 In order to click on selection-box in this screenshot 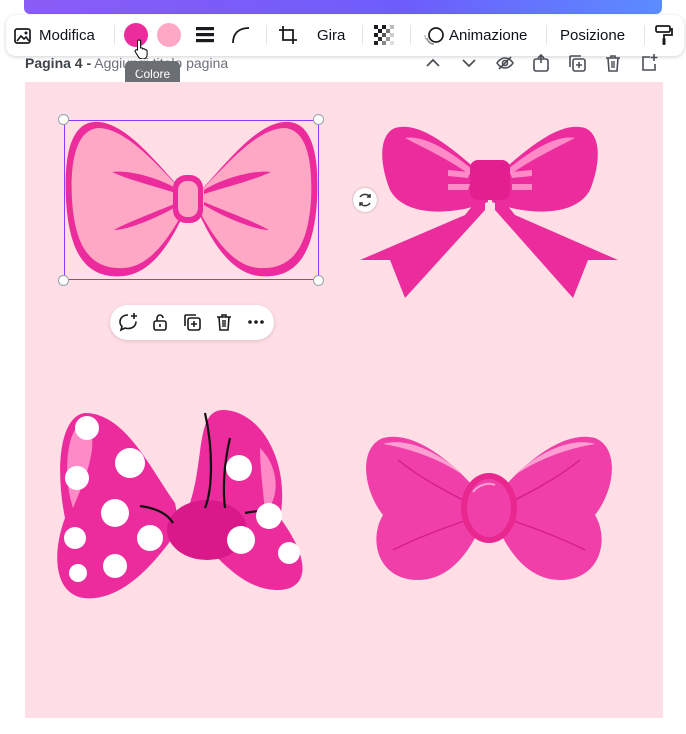, I will do `click(191, 200)`.